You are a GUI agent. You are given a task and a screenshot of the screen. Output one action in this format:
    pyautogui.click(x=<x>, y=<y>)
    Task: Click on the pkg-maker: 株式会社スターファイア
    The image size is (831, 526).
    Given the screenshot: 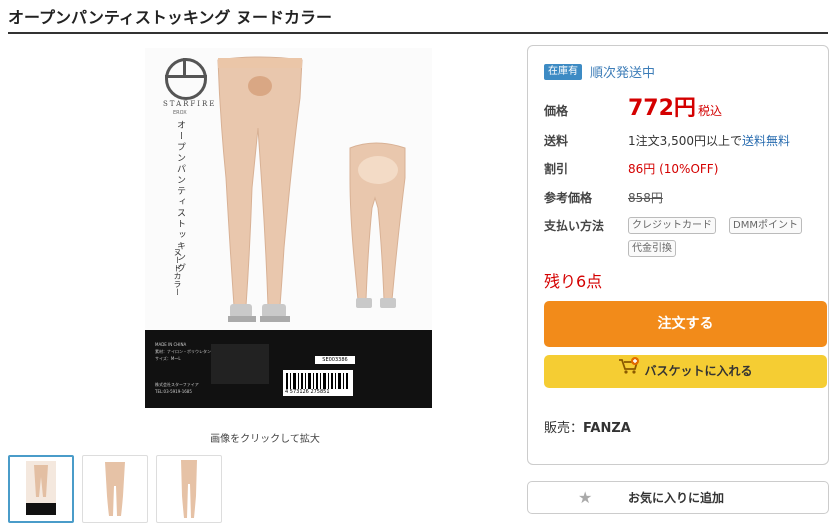 What is the action you would take?
    pyautogui.click(x=177, y=384)
    